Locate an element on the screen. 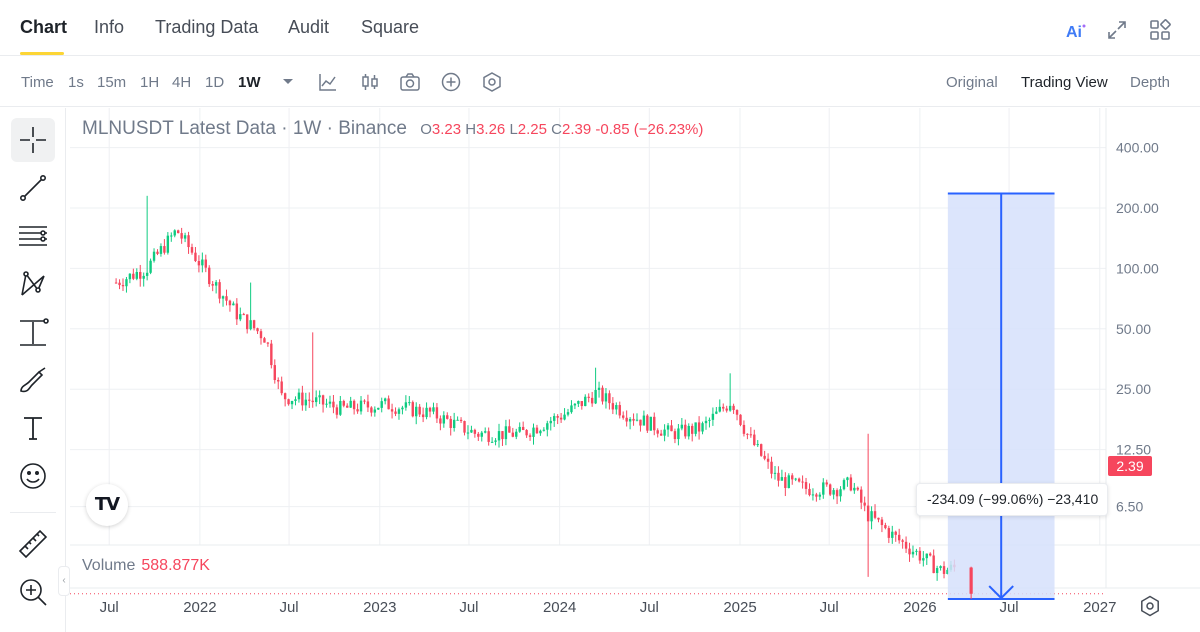 The height and width of the screenshot is (632, 1200). text-icon is located at coordinates (33, 428).